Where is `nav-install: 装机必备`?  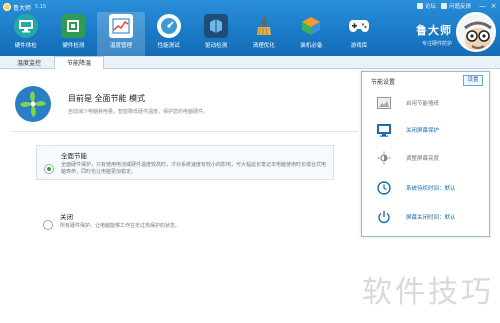
nav-install: 装机必备 is located at coordinates (312, 34).